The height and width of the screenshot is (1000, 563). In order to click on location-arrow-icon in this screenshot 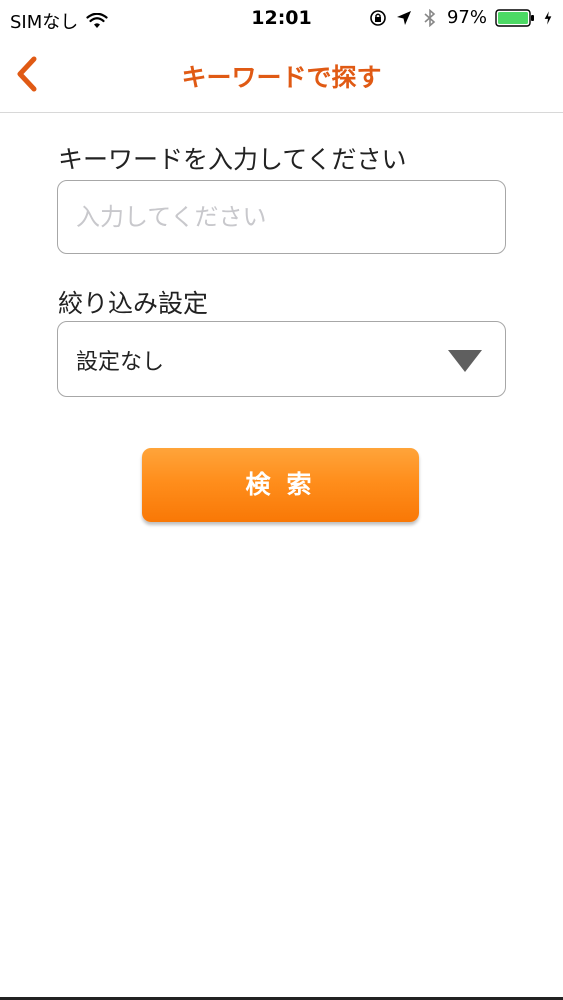, I will do `click(403, 17)`.